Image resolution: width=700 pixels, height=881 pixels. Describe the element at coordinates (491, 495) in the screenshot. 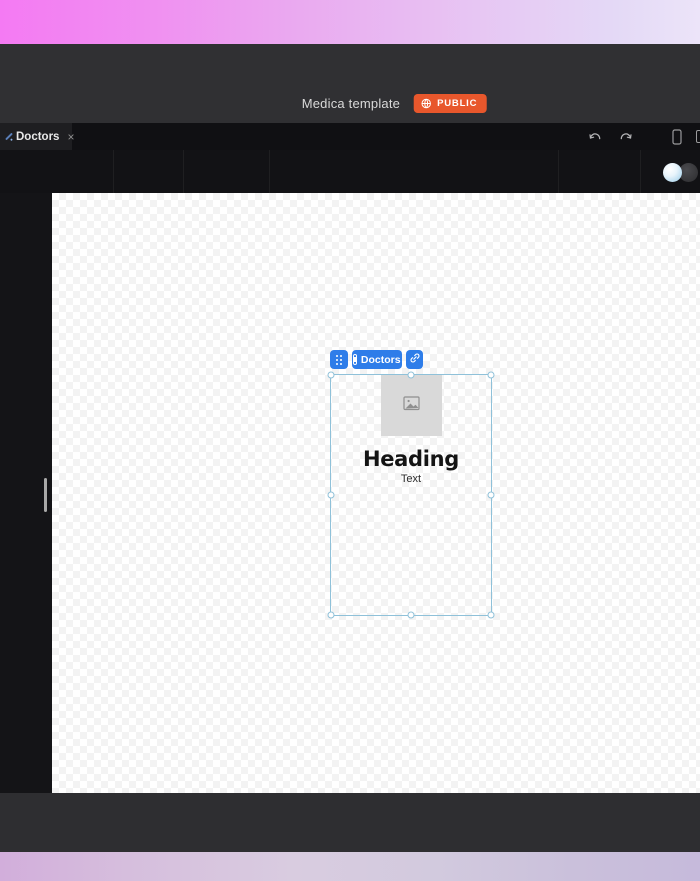

I see `resize-handle-middle-right` at that location.